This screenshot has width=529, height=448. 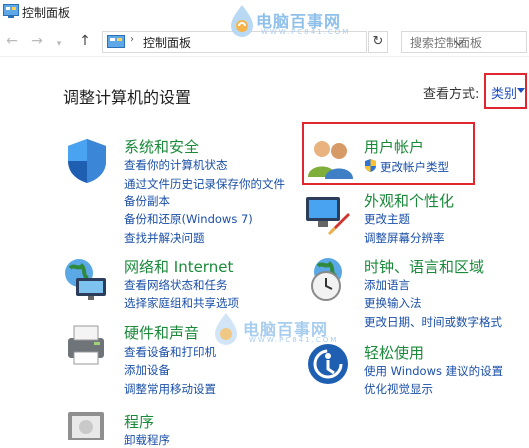 What do you see at coordinates (451, 94) in the screenshot?
I see `view-by-label: 查看方式:` at bounding box center [451, 94].